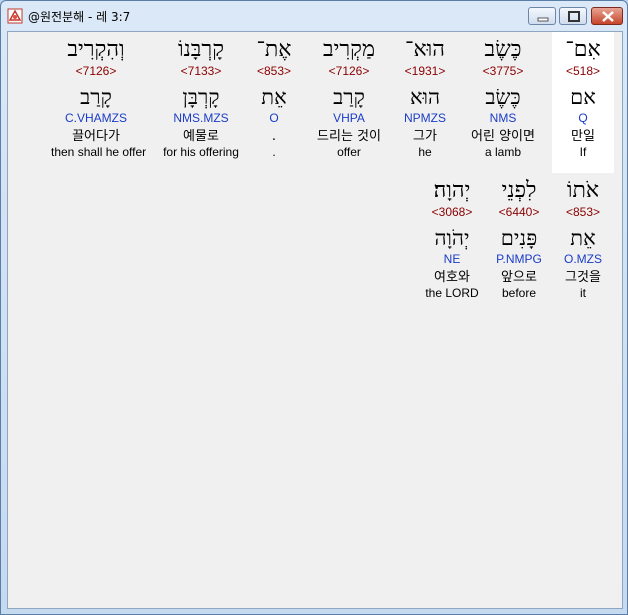 This screenshot has height=615, width=628. I want to click on korean-gloss: 만일, so click(583, 136).